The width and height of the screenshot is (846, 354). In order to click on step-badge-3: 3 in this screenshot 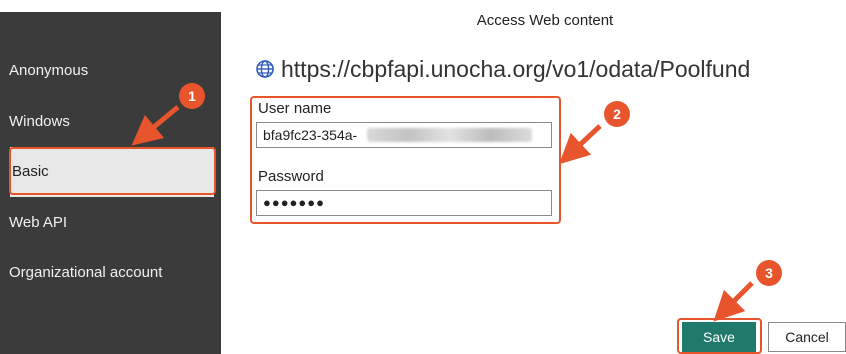, I will do `click(769, 273)`.